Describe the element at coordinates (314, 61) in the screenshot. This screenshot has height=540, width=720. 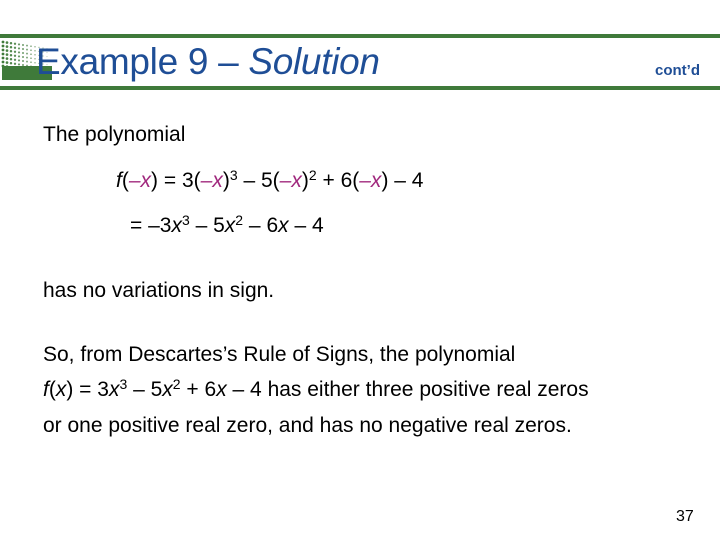
I see `title-italic: Solution` at that location.